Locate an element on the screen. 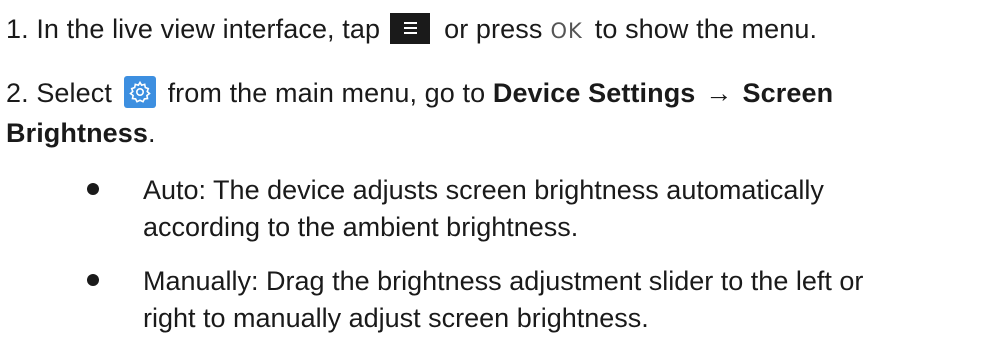 The width and height of the screenshot is (1007, 363). menu-path-device-settings: Device Settings is located at coordinates (594, 93).